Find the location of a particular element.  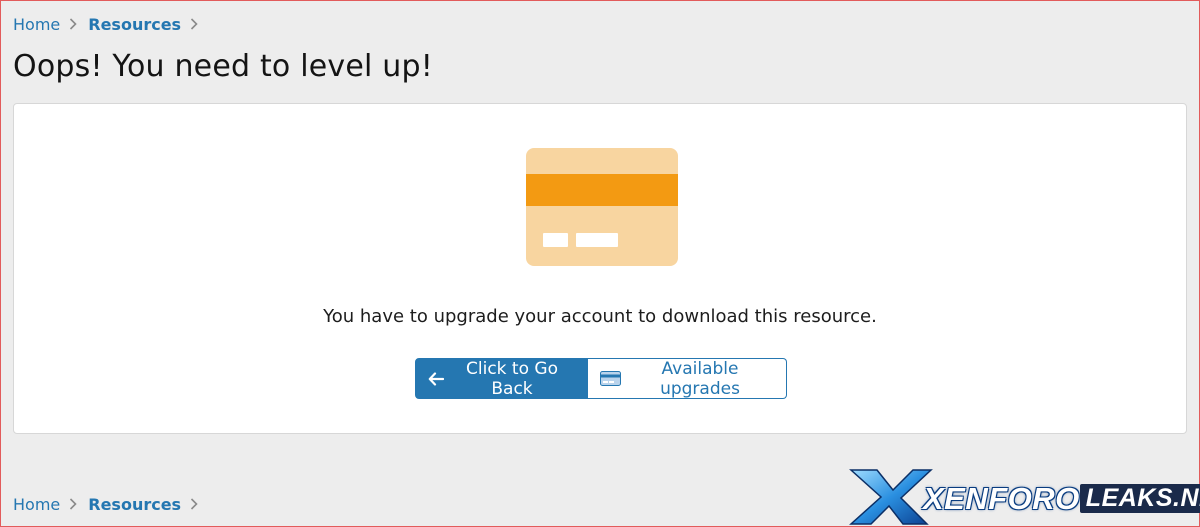

go-back-label: Click to Go Back is located at coordinates (512, 378).